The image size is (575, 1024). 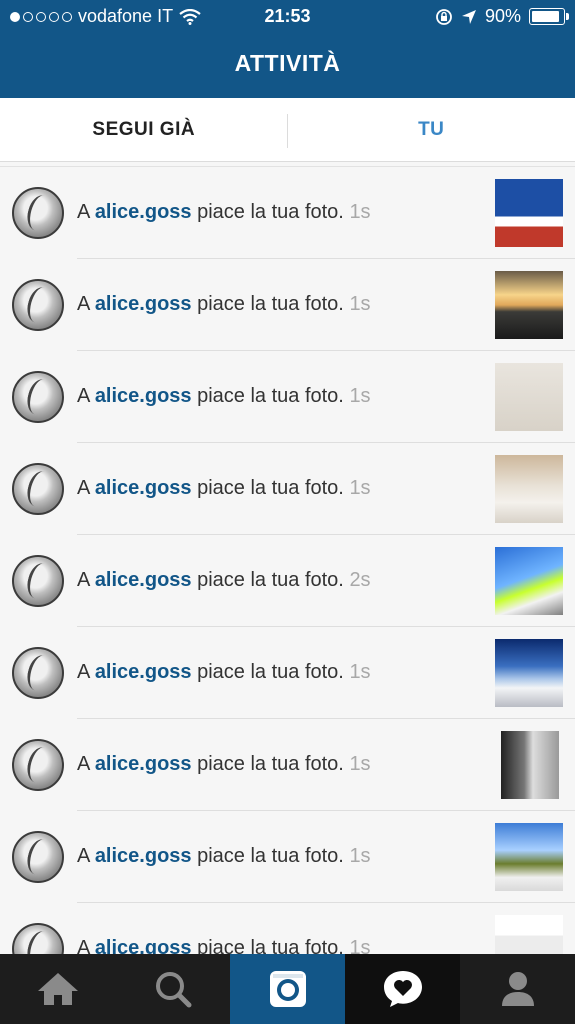 I want to click on activity-tabs: SEGUI GIÀ TU, so click(x=287, y=130).